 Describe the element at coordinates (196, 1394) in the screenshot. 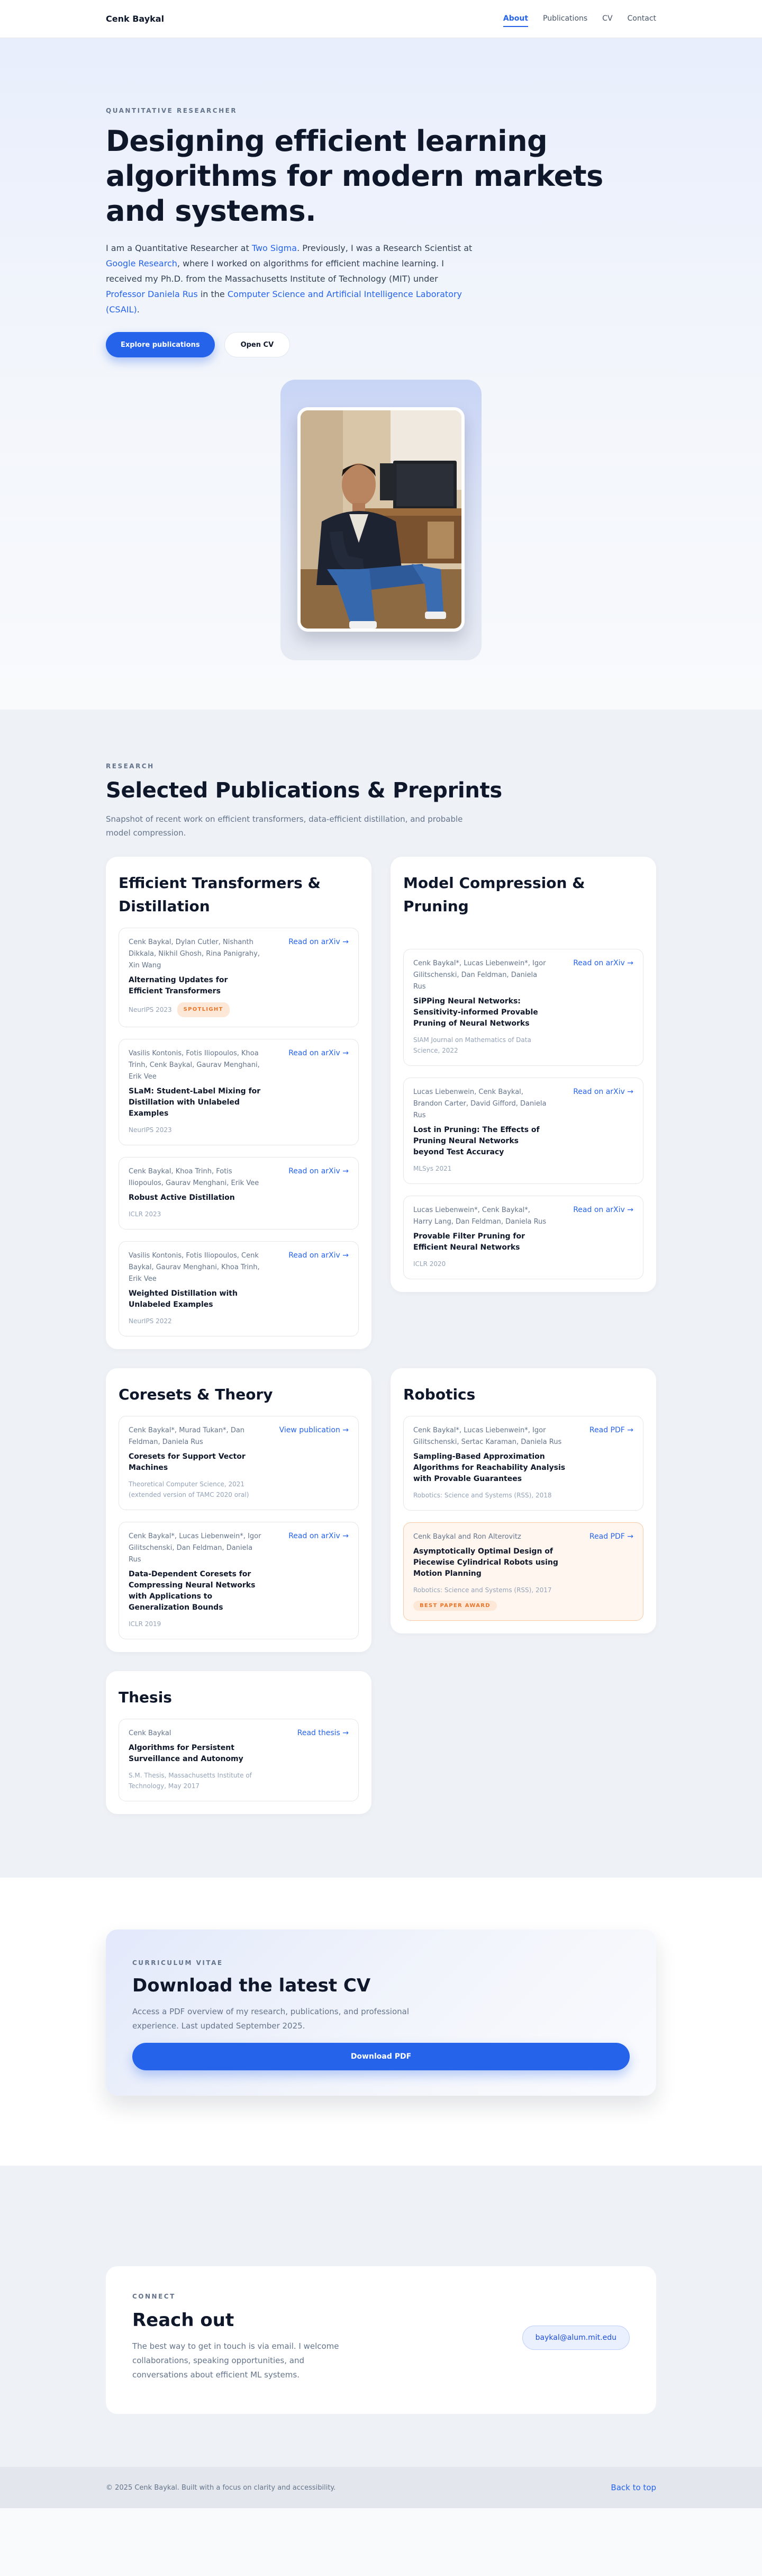

I see `category-title: Coresets & Theory` at that location.